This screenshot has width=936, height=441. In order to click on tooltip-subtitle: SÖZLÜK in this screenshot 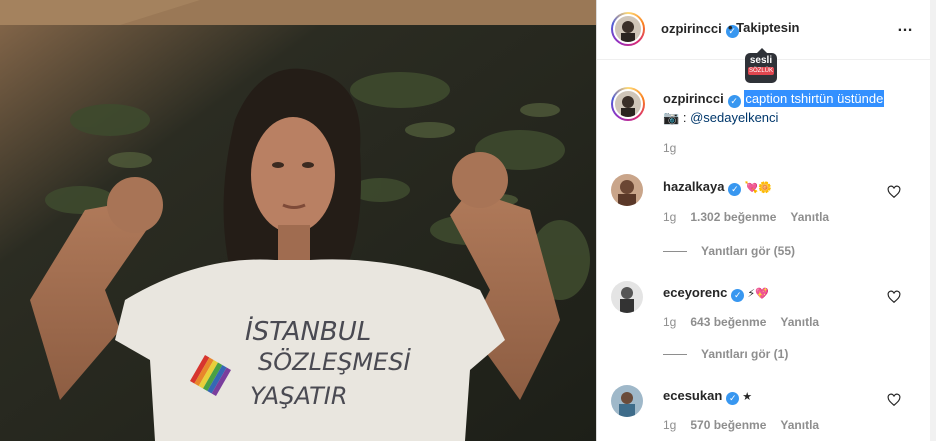, I will do `click(761, 71)`.